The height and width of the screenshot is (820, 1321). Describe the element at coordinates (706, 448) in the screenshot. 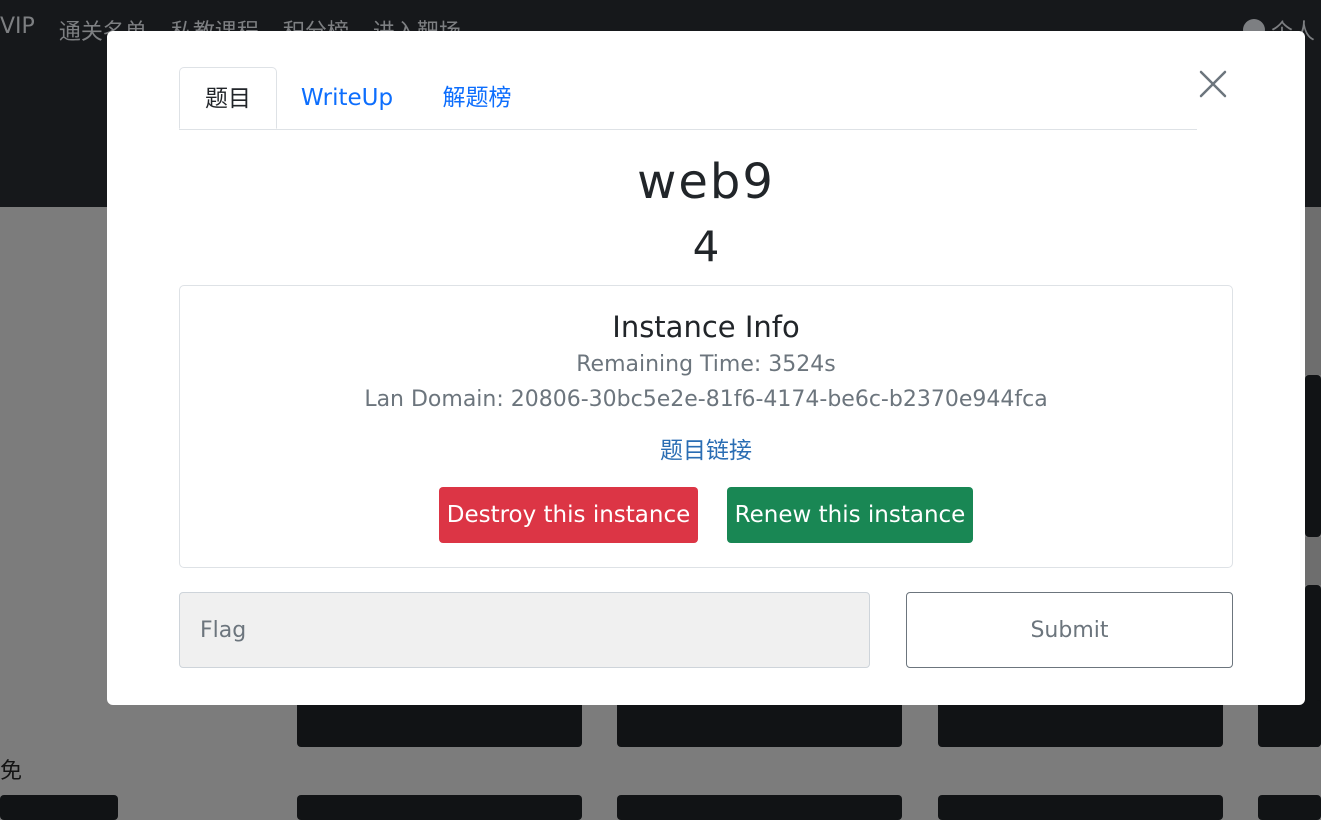

I see `challenge-link: 题目链接` at that location.